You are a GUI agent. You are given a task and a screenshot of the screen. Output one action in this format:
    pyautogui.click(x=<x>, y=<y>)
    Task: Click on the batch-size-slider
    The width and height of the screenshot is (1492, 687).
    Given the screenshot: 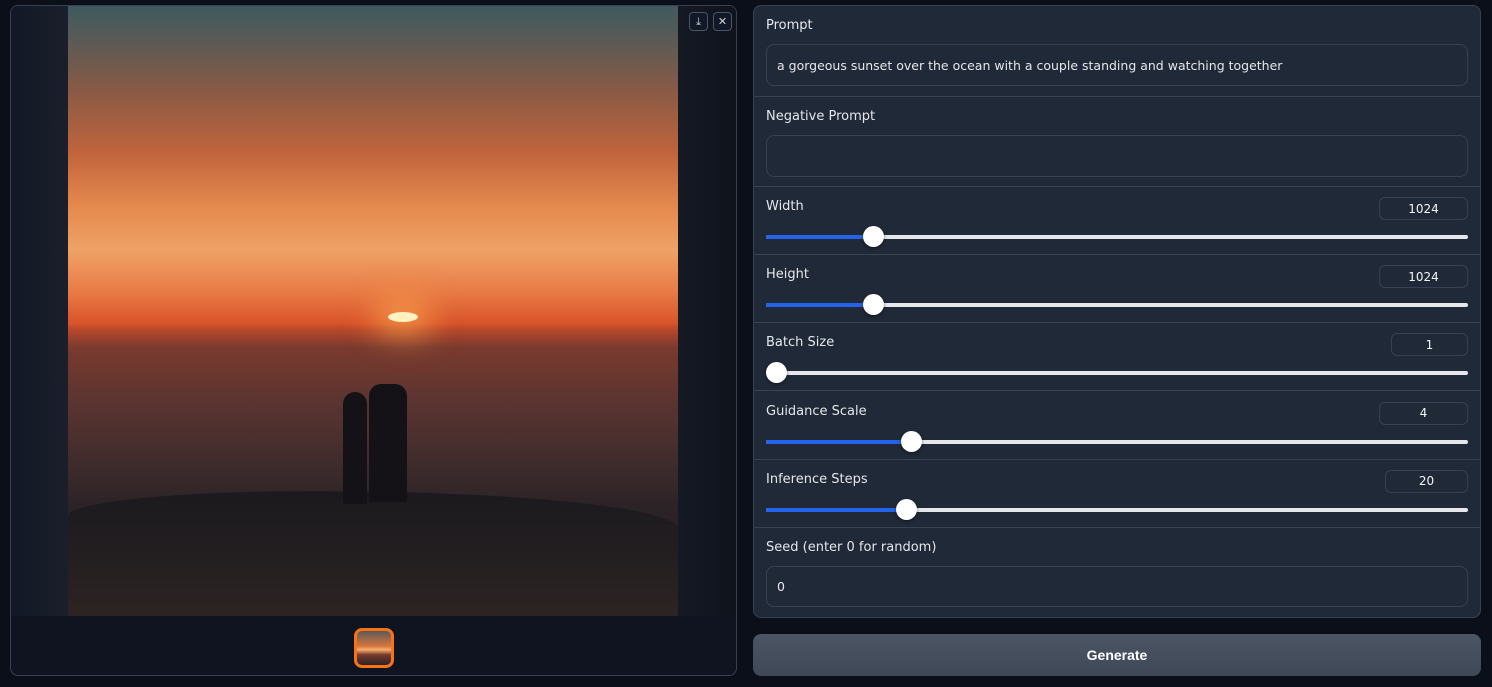 What is the action you would take?
    pyautogui.click(x=1116, y=373)
    